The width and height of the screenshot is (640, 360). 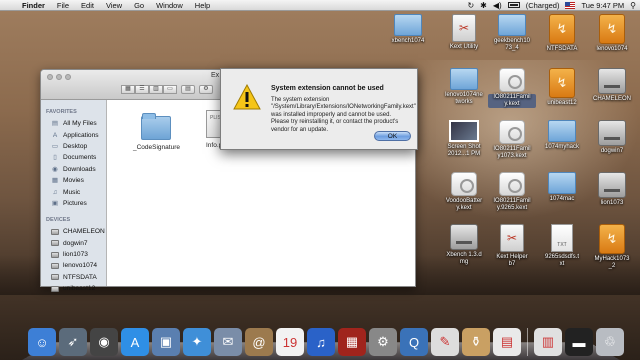 What do you see at coordinates (562, 238) in the screenshot?
I see `text-file-icon` at bounding box center [562, 238].